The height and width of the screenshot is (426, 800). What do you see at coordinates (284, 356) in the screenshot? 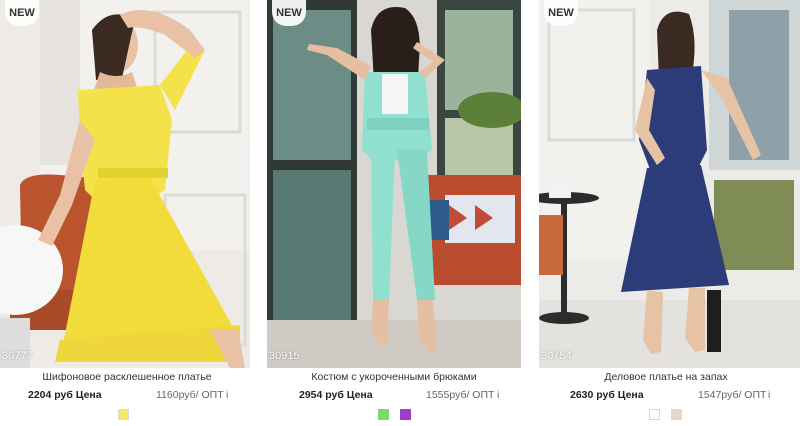
I see `product-sku: 30915` at bounding box center [284, 356].